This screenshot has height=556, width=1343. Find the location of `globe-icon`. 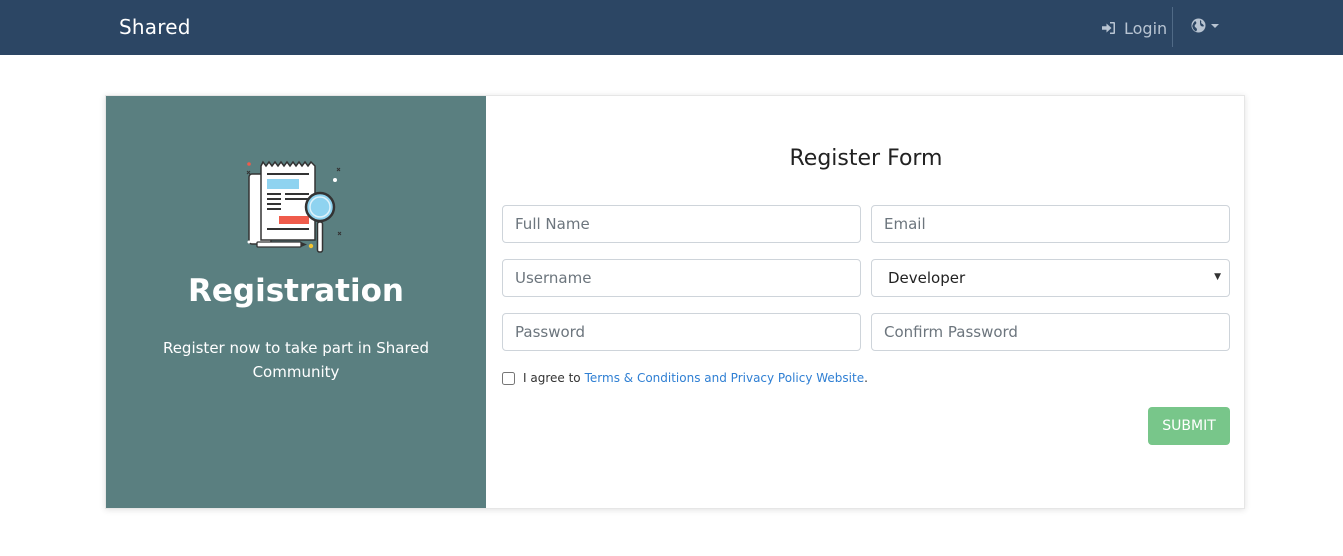

globe-icon is located at coordinates (1198, 25).